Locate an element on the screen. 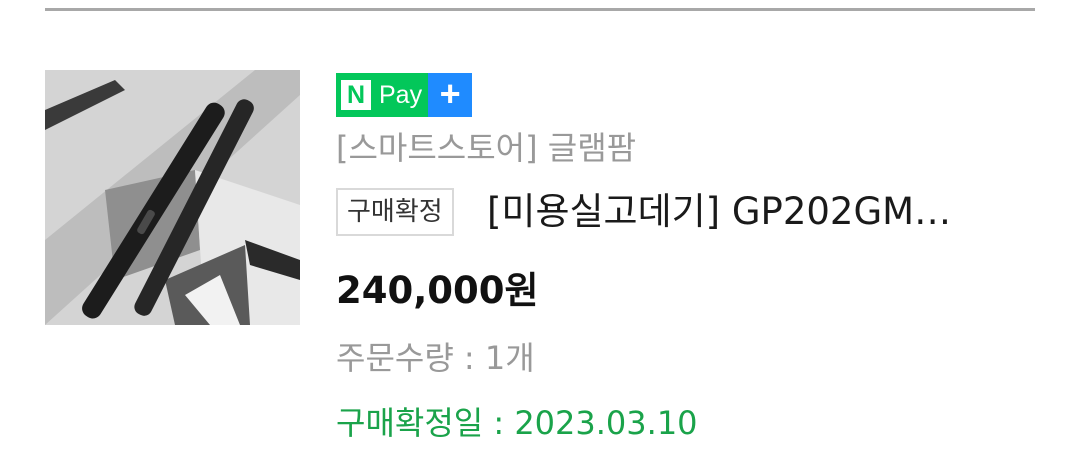 The width and height of the screenshot is (1080, 476). hair-straightener-image is located at coordinates (172, 197).